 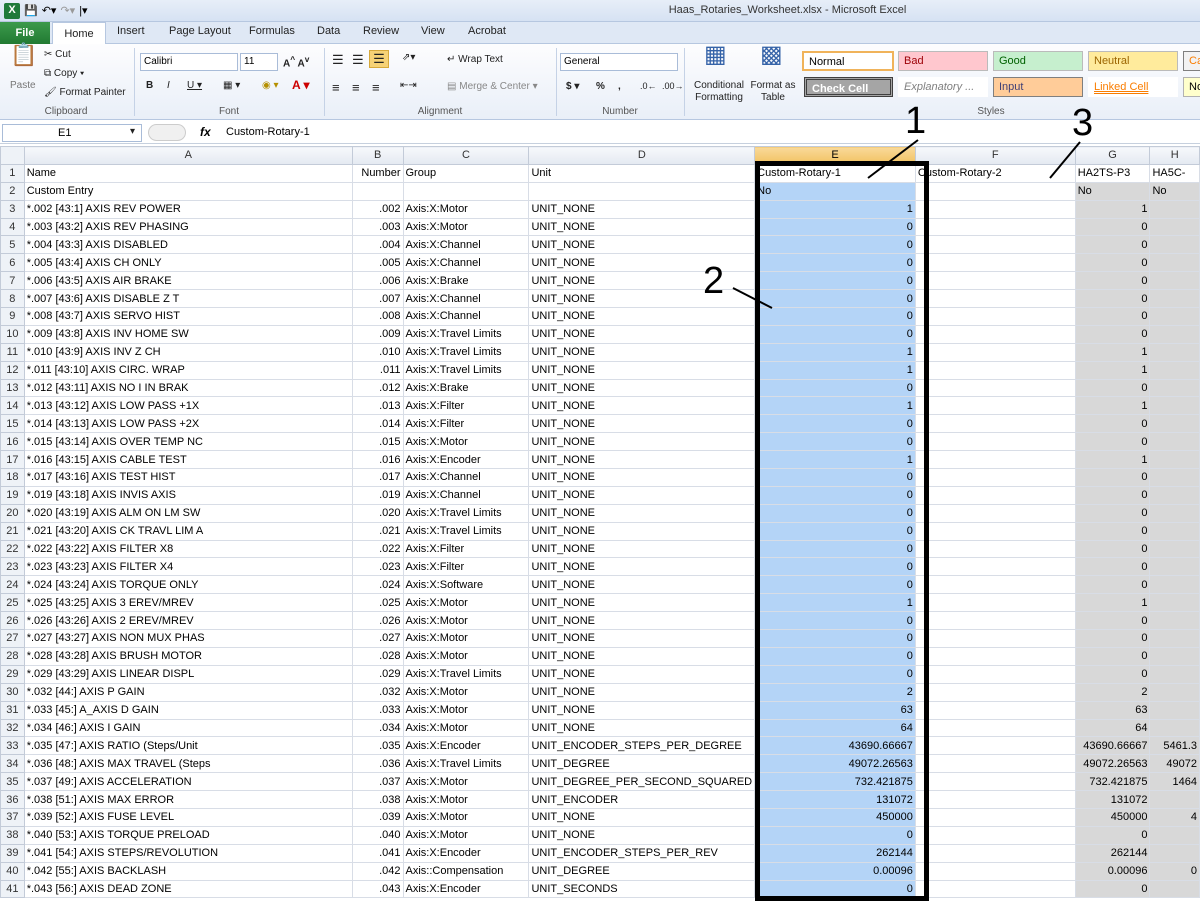 I want to click on style-input: Input, so click(x=1038, y=87).